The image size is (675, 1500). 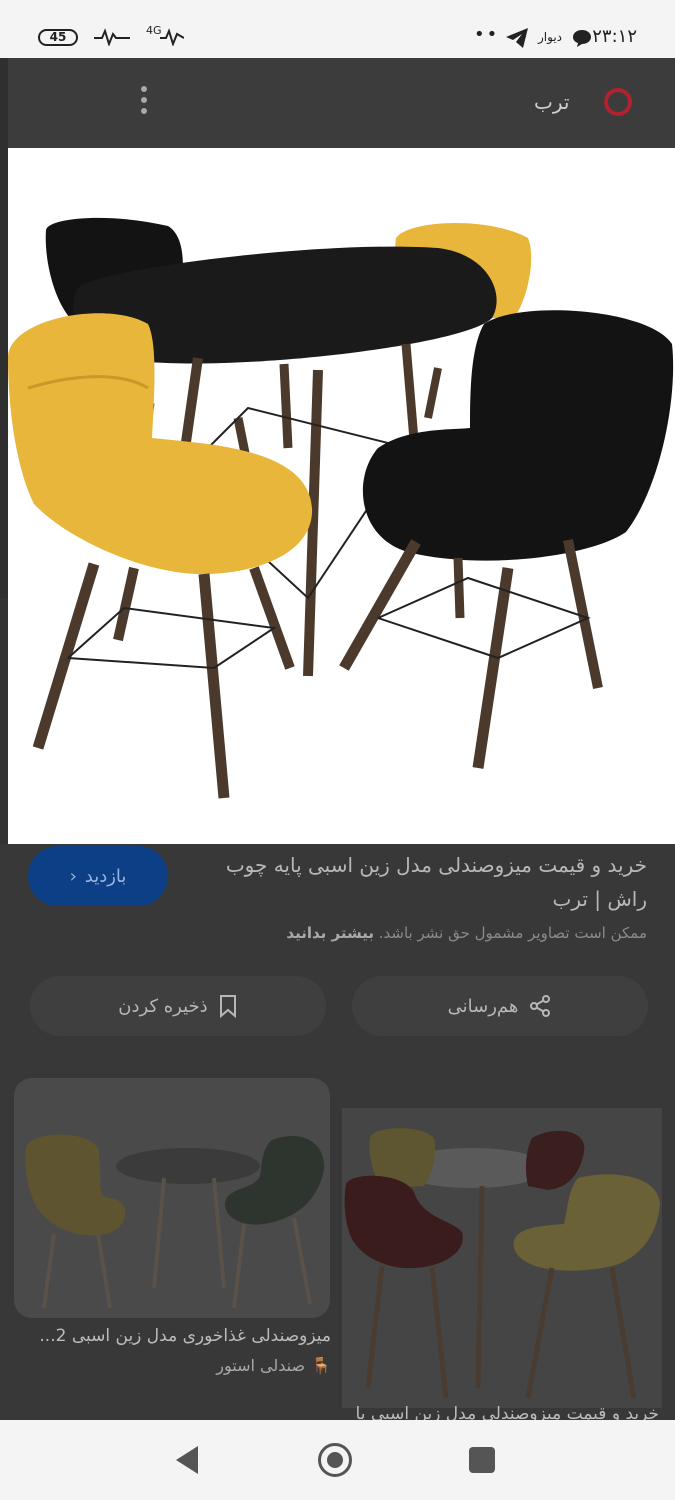 What do you see at coordinates (483, 1006) in the screenshot?
I see `share-label: هم‌رسانی` at bounding box center [483, 1006].